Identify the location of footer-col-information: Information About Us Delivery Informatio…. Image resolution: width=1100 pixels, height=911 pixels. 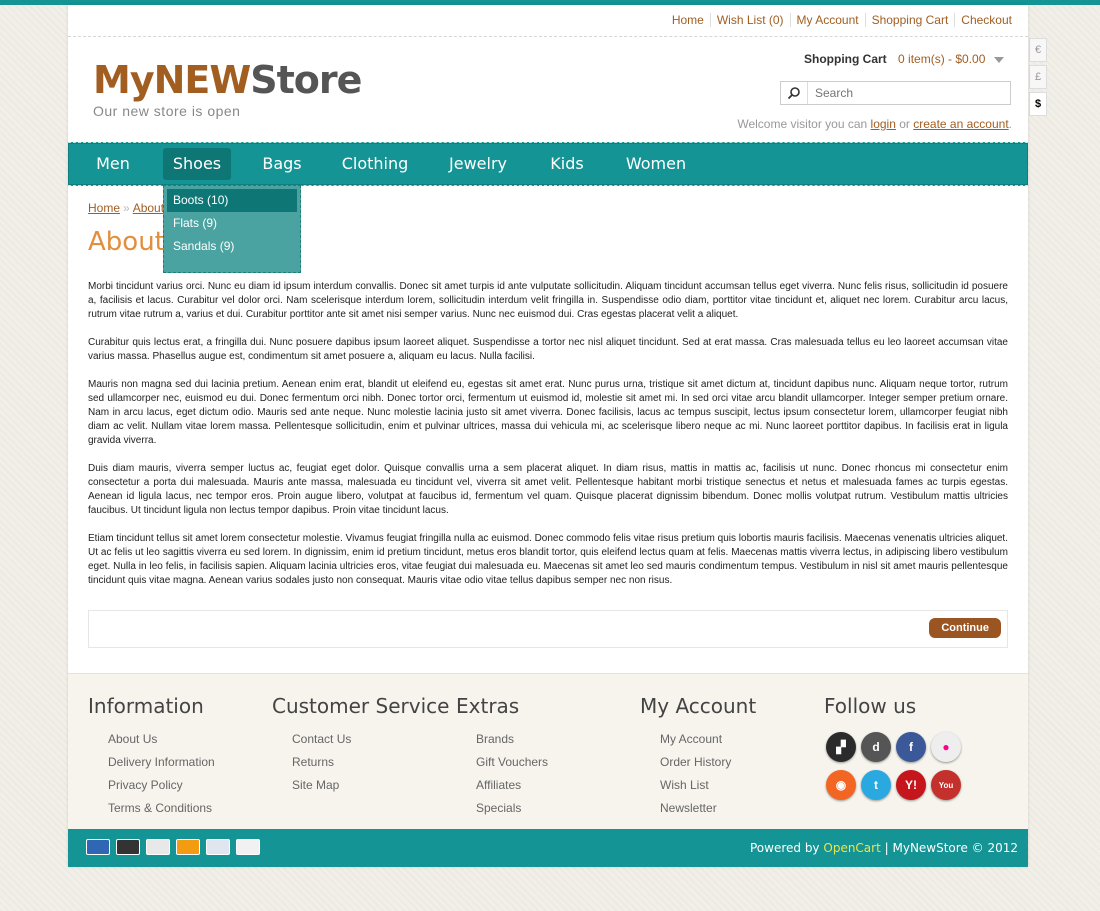
(151, 757).